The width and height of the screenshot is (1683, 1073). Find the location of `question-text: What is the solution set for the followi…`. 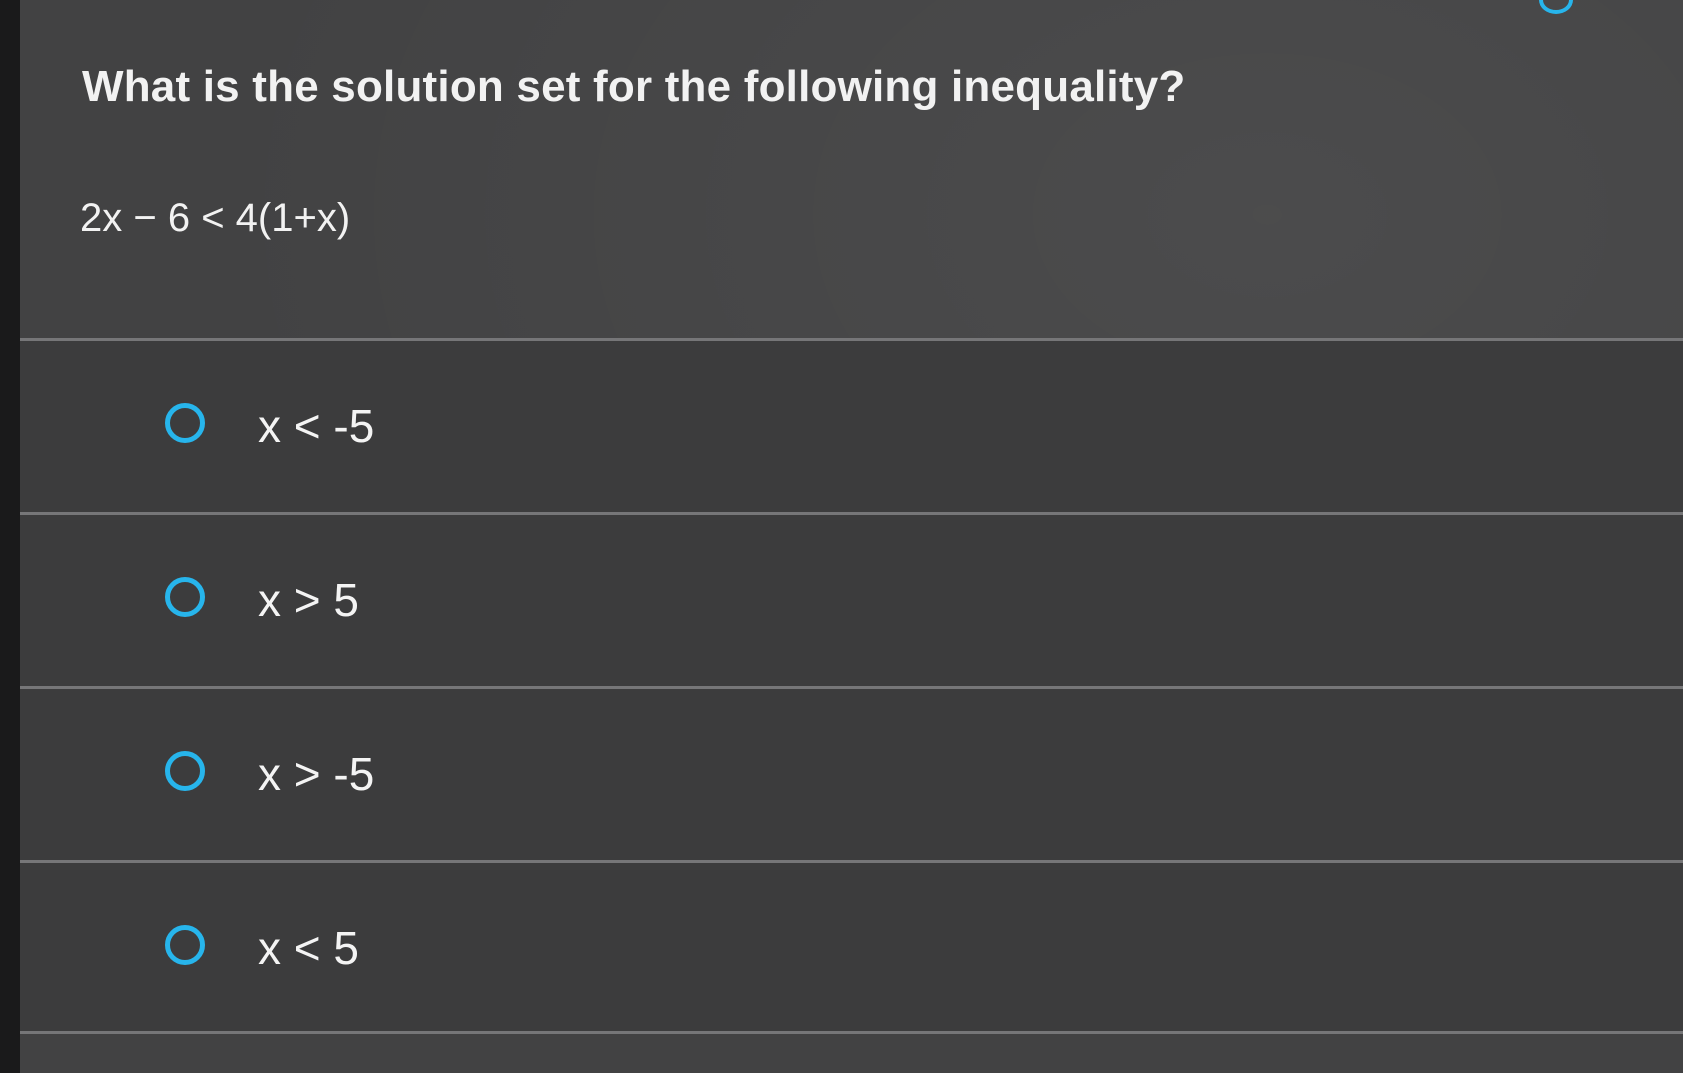

question-text: What is the solution set for the followi… is located at coordinates (634, 86).